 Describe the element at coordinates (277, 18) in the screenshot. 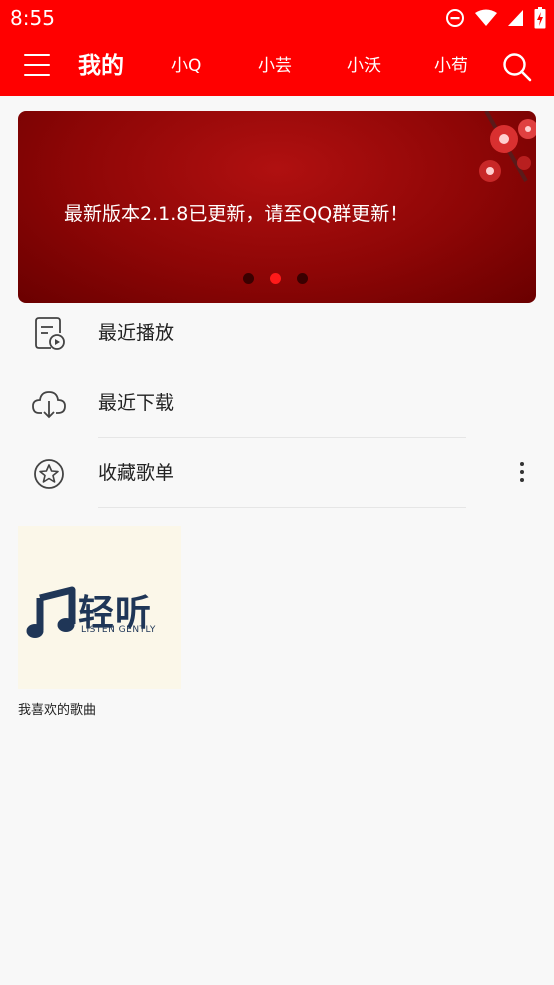

I see `status-bar: 8:55` at that location.